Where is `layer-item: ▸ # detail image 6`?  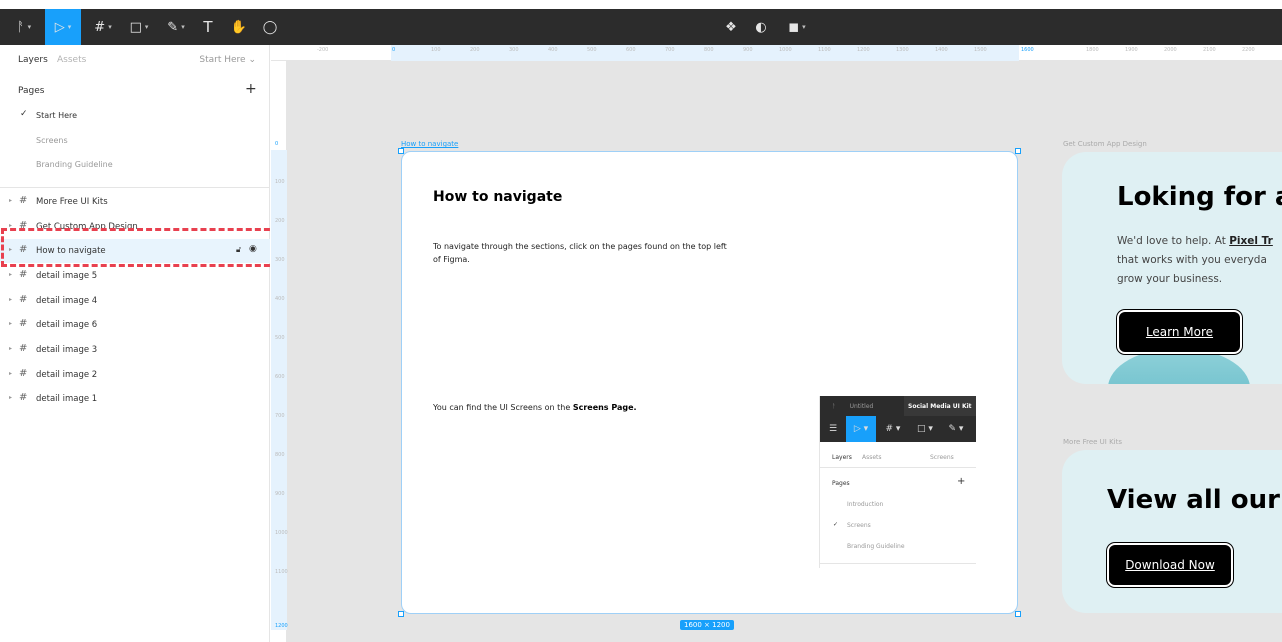
layer-item: ▸ # detail image 6 is located at coordinates (135, 325).